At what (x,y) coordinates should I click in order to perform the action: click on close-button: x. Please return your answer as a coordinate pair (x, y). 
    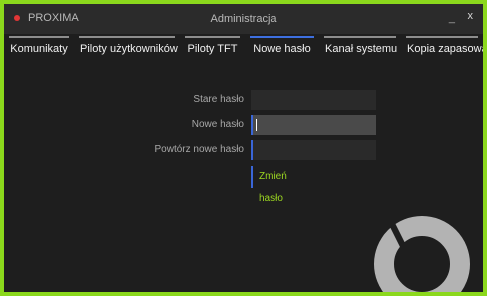
    Looking at the image, I should click on (471, 16).